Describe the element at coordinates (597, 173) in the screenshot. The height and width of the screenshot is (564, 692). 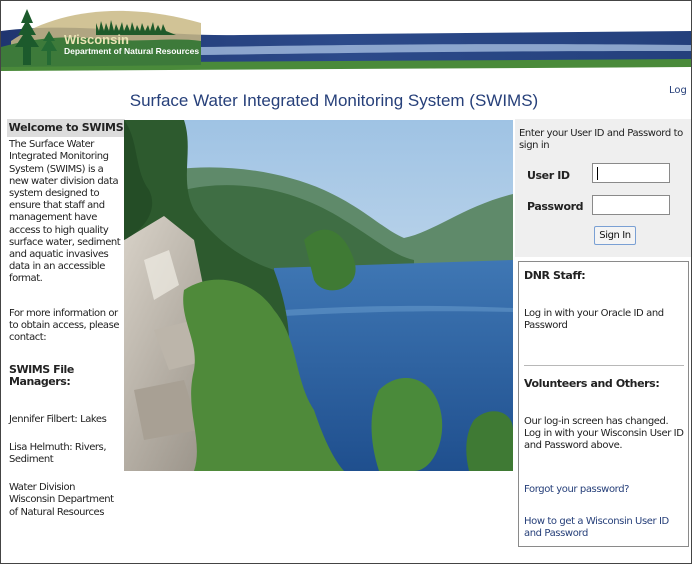
I see `text-cursor` at that location.